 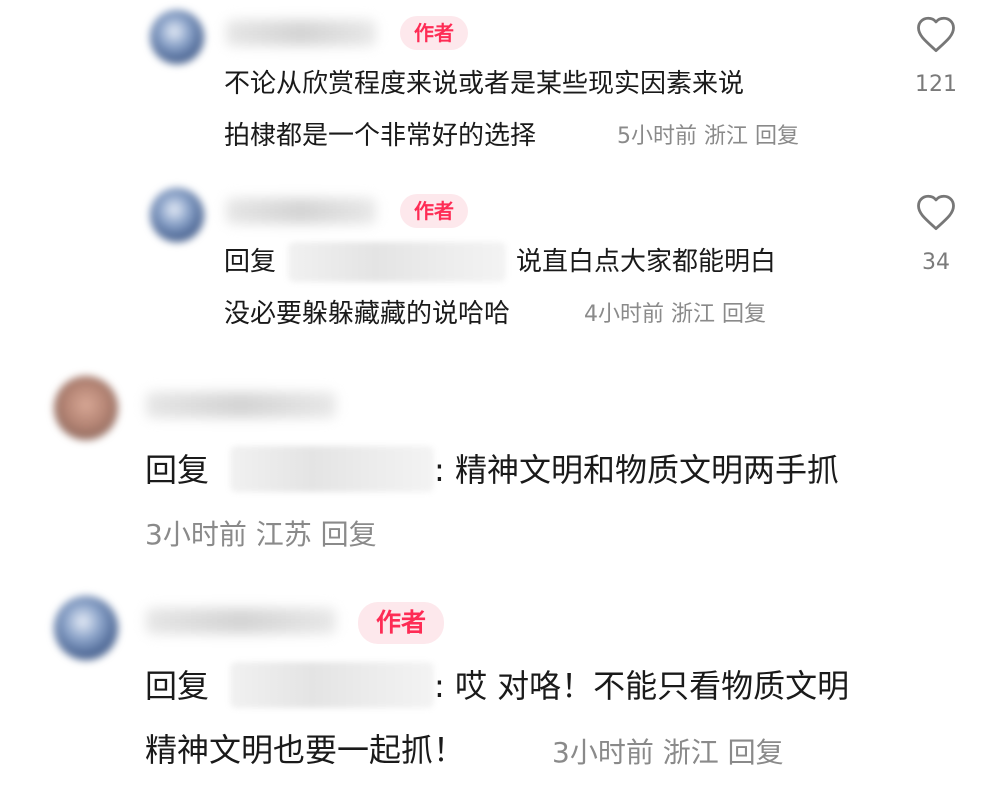 I want to click on comment-text-line: 不论从欣赏程度来说或者是某些现实因素来说, so click(x=484, y=84).